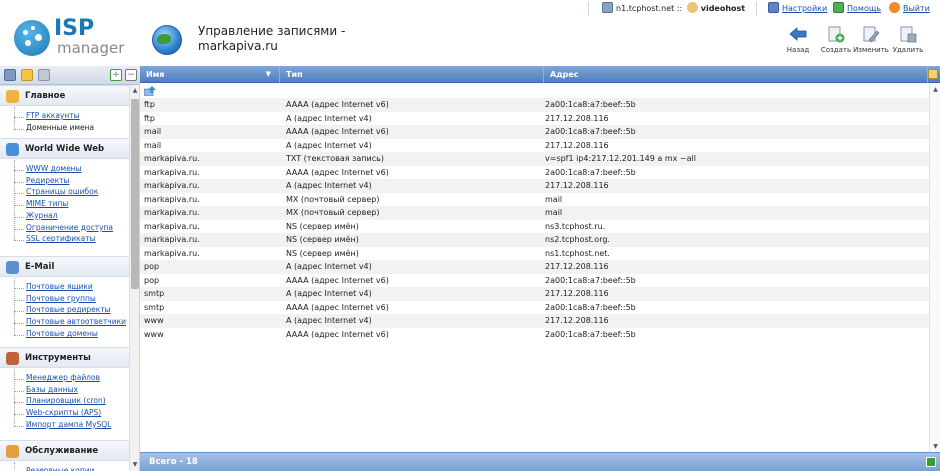 The image size is (940, 471). What do you see at coordinates (68, 424) in the screenshot?
I see `sidebar-item: Импорт дампа MySQL` at bounding box center [68, 424].